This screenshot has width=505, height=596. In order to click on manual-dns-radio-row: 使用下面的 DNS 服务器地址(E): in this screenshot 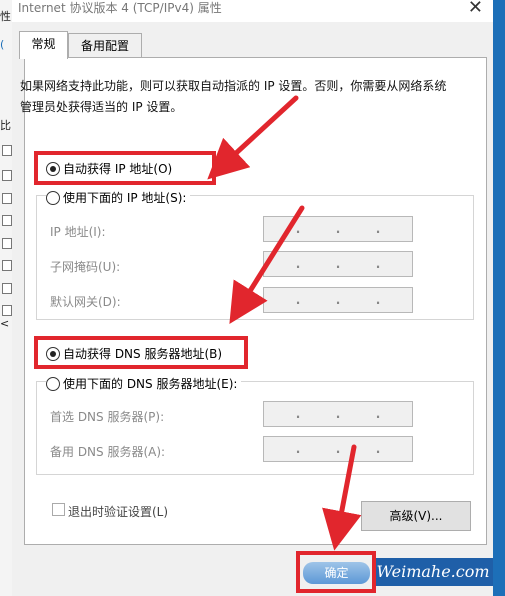, I will do `click(144, 383)`.